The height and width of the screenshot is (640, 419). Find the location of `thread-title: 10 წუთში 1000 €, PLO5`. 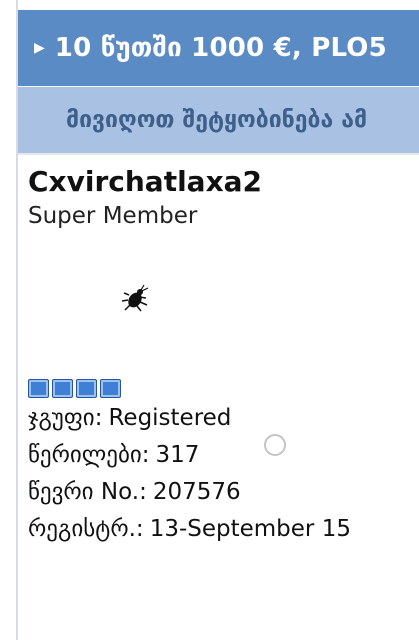

thread-title: 10 წუთში 1000 €, PLO5 is located at coordinates (221, 48).